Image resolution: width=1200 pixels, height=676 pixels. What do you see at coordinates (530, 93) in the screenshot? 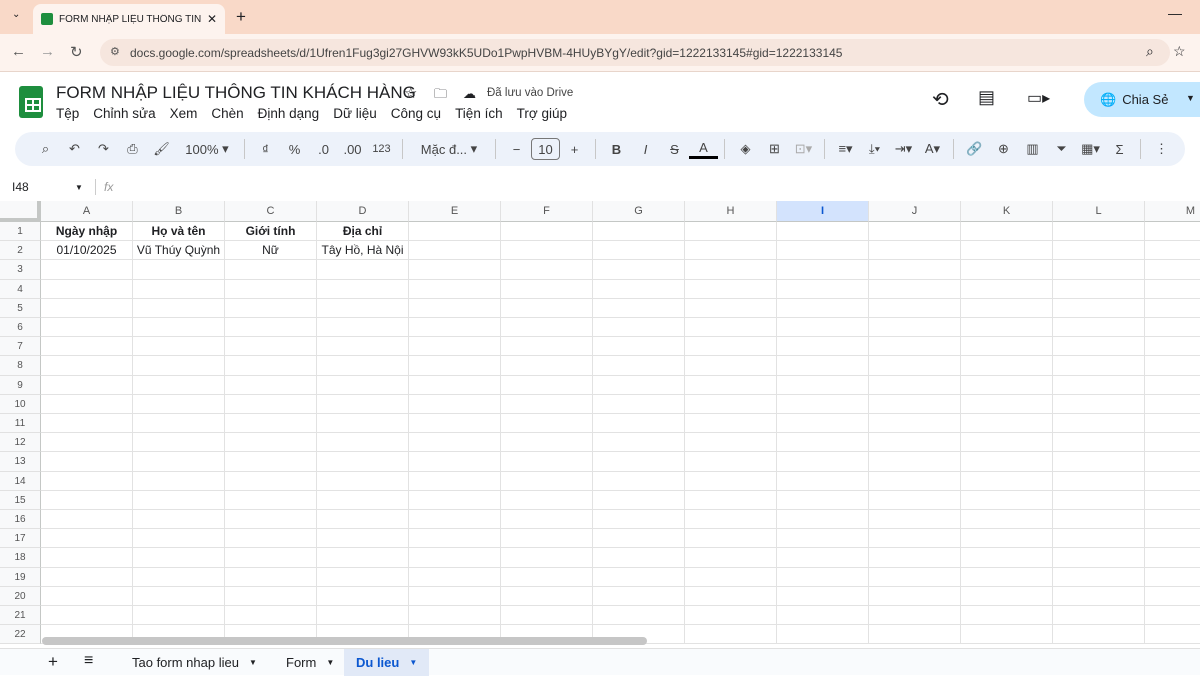
I see `save-status: Đã lưu vào Drive` at bounding box center [530, 93].